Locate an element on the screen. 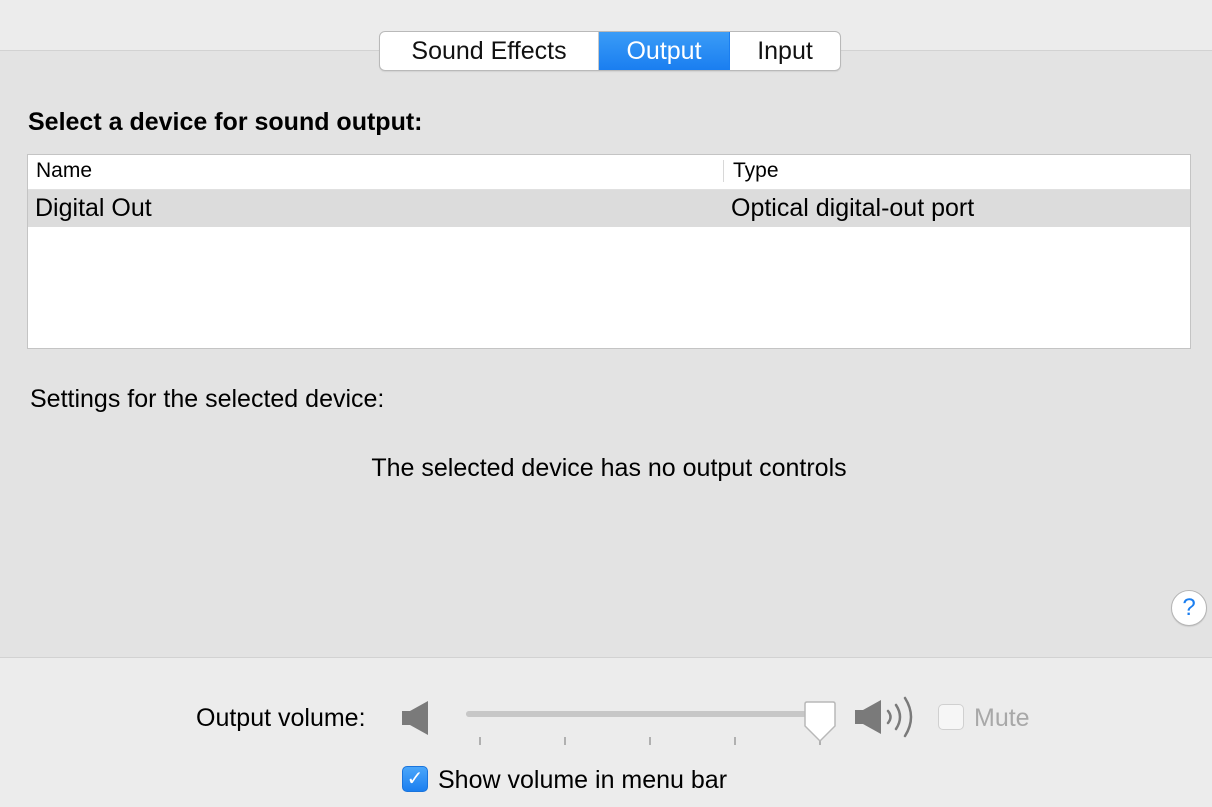 The image size is (1212, 807). volume-slider-thumb is located at coordinates (820, 722).